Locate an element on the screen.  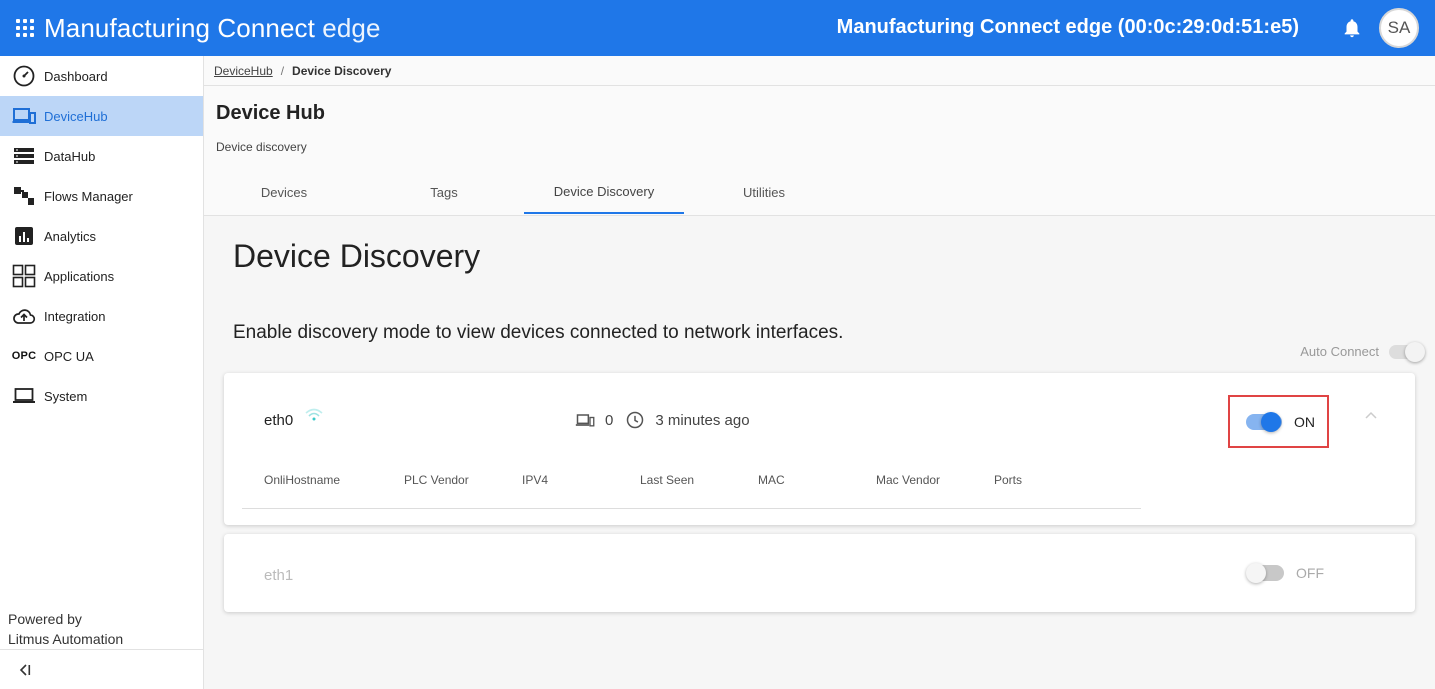
tab-utilities: Utilities is located at coordinates (764, 192).